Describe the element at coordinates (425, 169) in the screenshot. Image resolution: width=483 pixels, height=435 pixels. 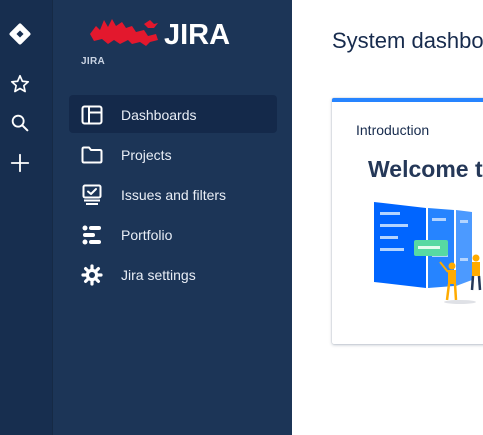
I see `welcome-heading: Welcome to Jira` at that location.